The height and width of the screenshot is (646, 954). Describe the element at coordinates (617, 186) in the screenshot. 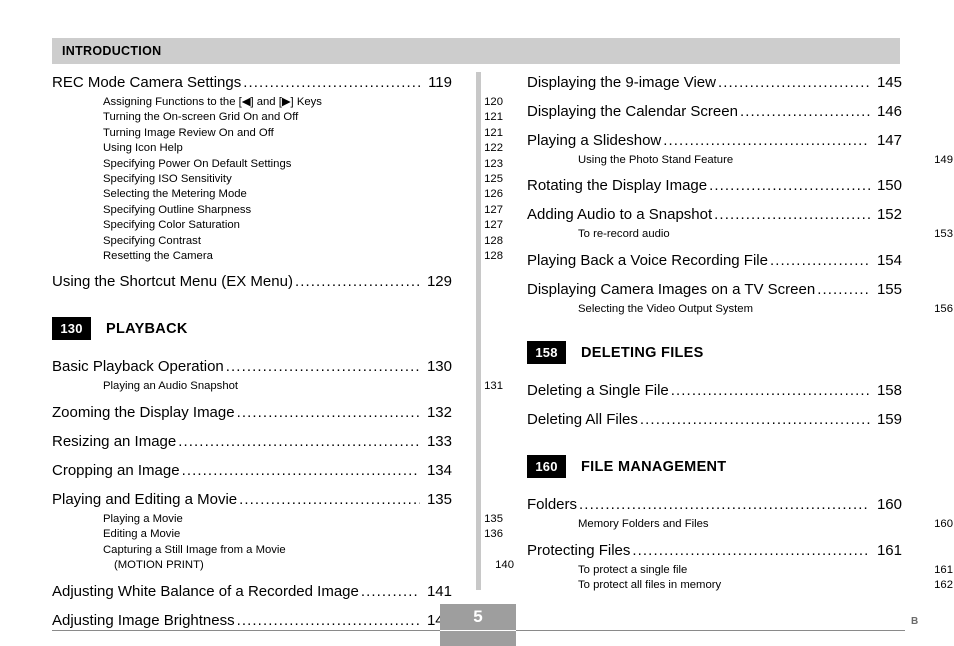

I see `toc-entry-label: Rotating the Display Image` at that location.